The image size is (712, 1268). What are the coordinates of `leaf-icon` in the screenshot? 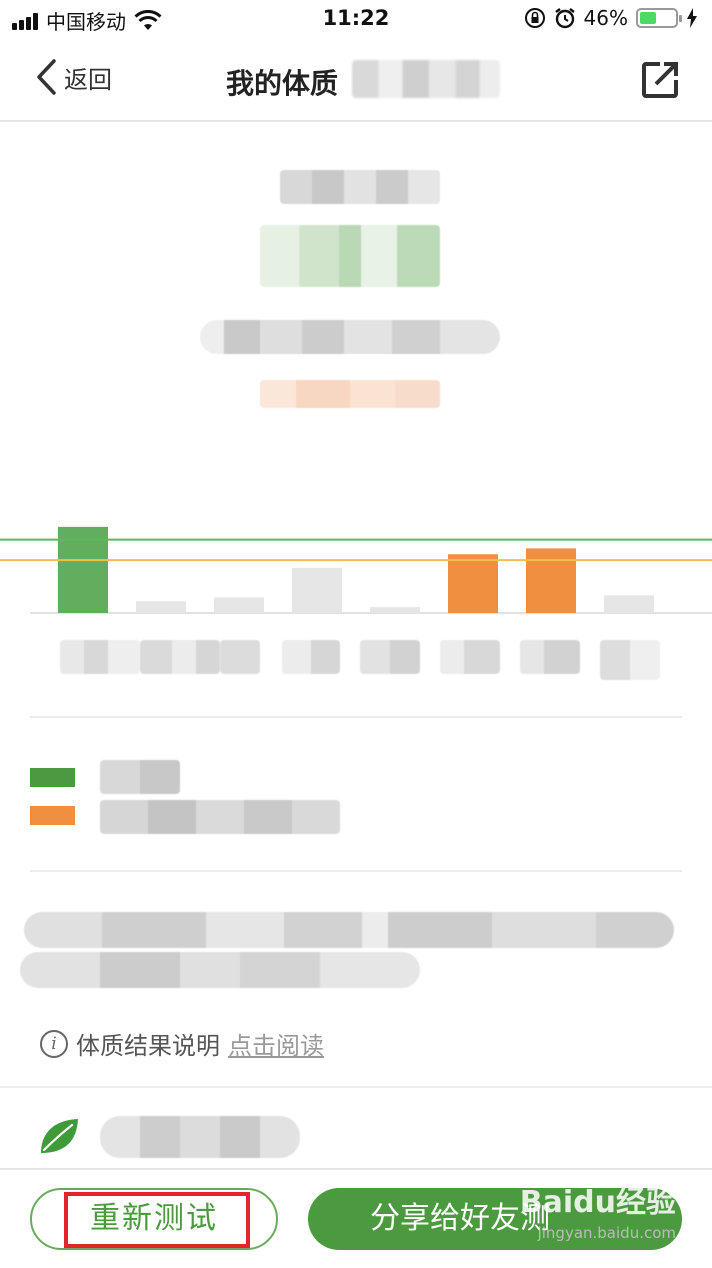 It's located at (59, 1136).